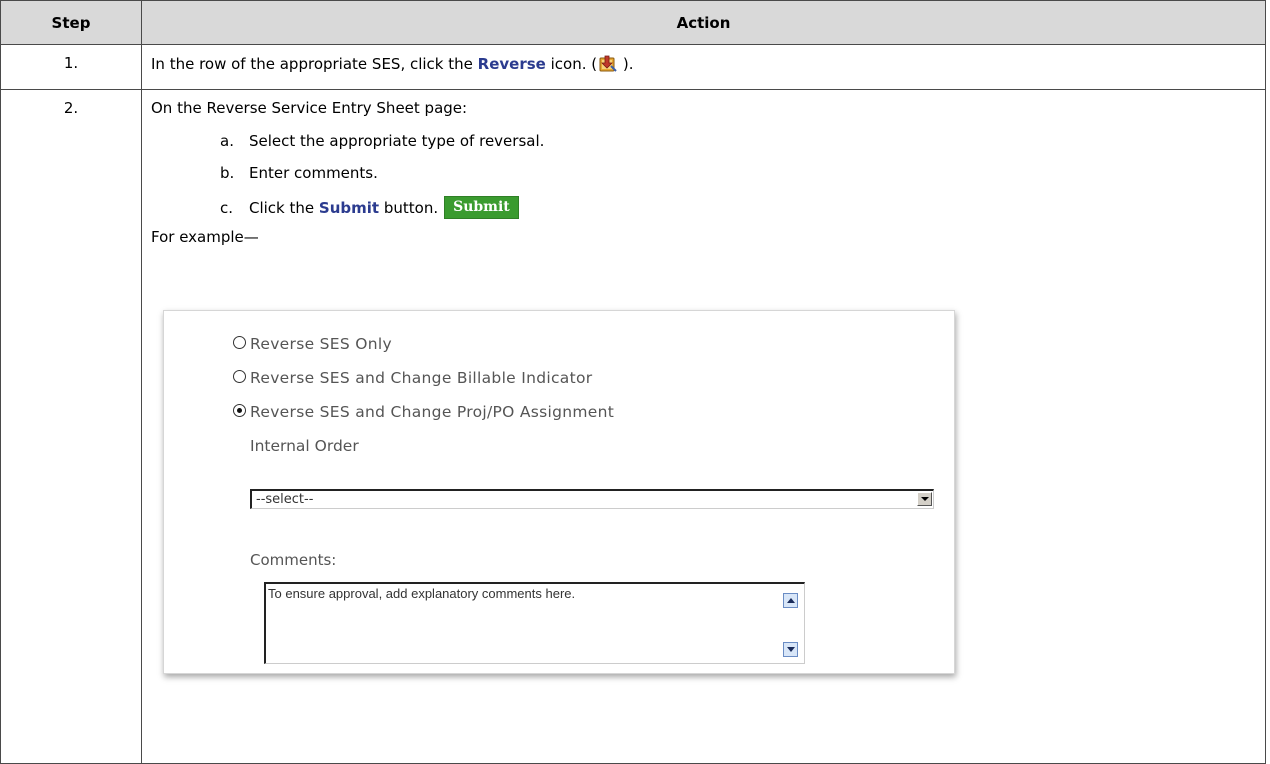  I want to click on step-text: icon. (, so click(571, 64).